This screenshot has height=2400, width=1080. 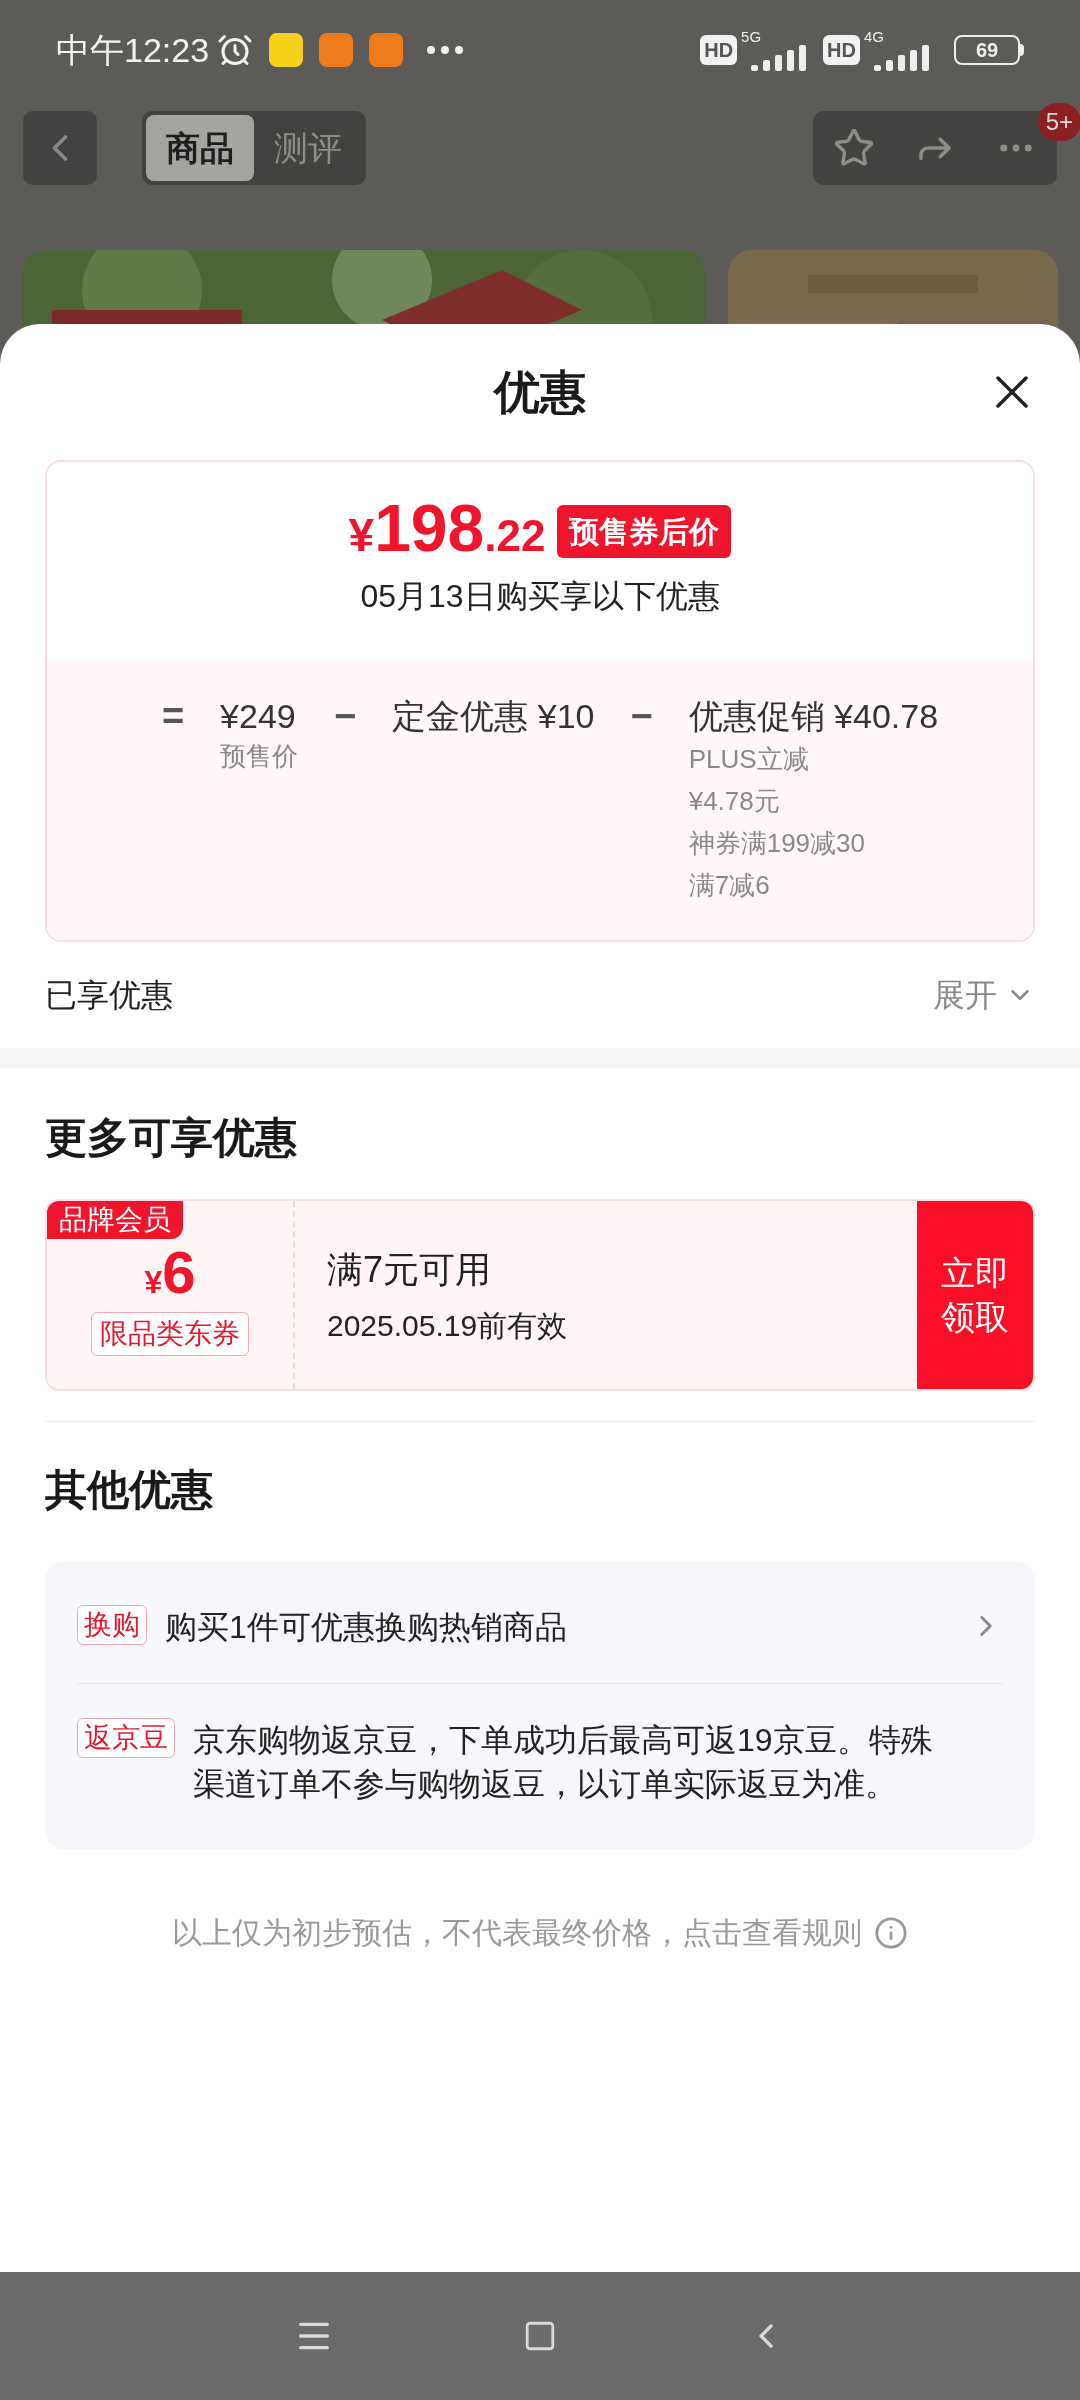 I want to click on section-title: 更多可享优惠, so click(x=171, y=1137).